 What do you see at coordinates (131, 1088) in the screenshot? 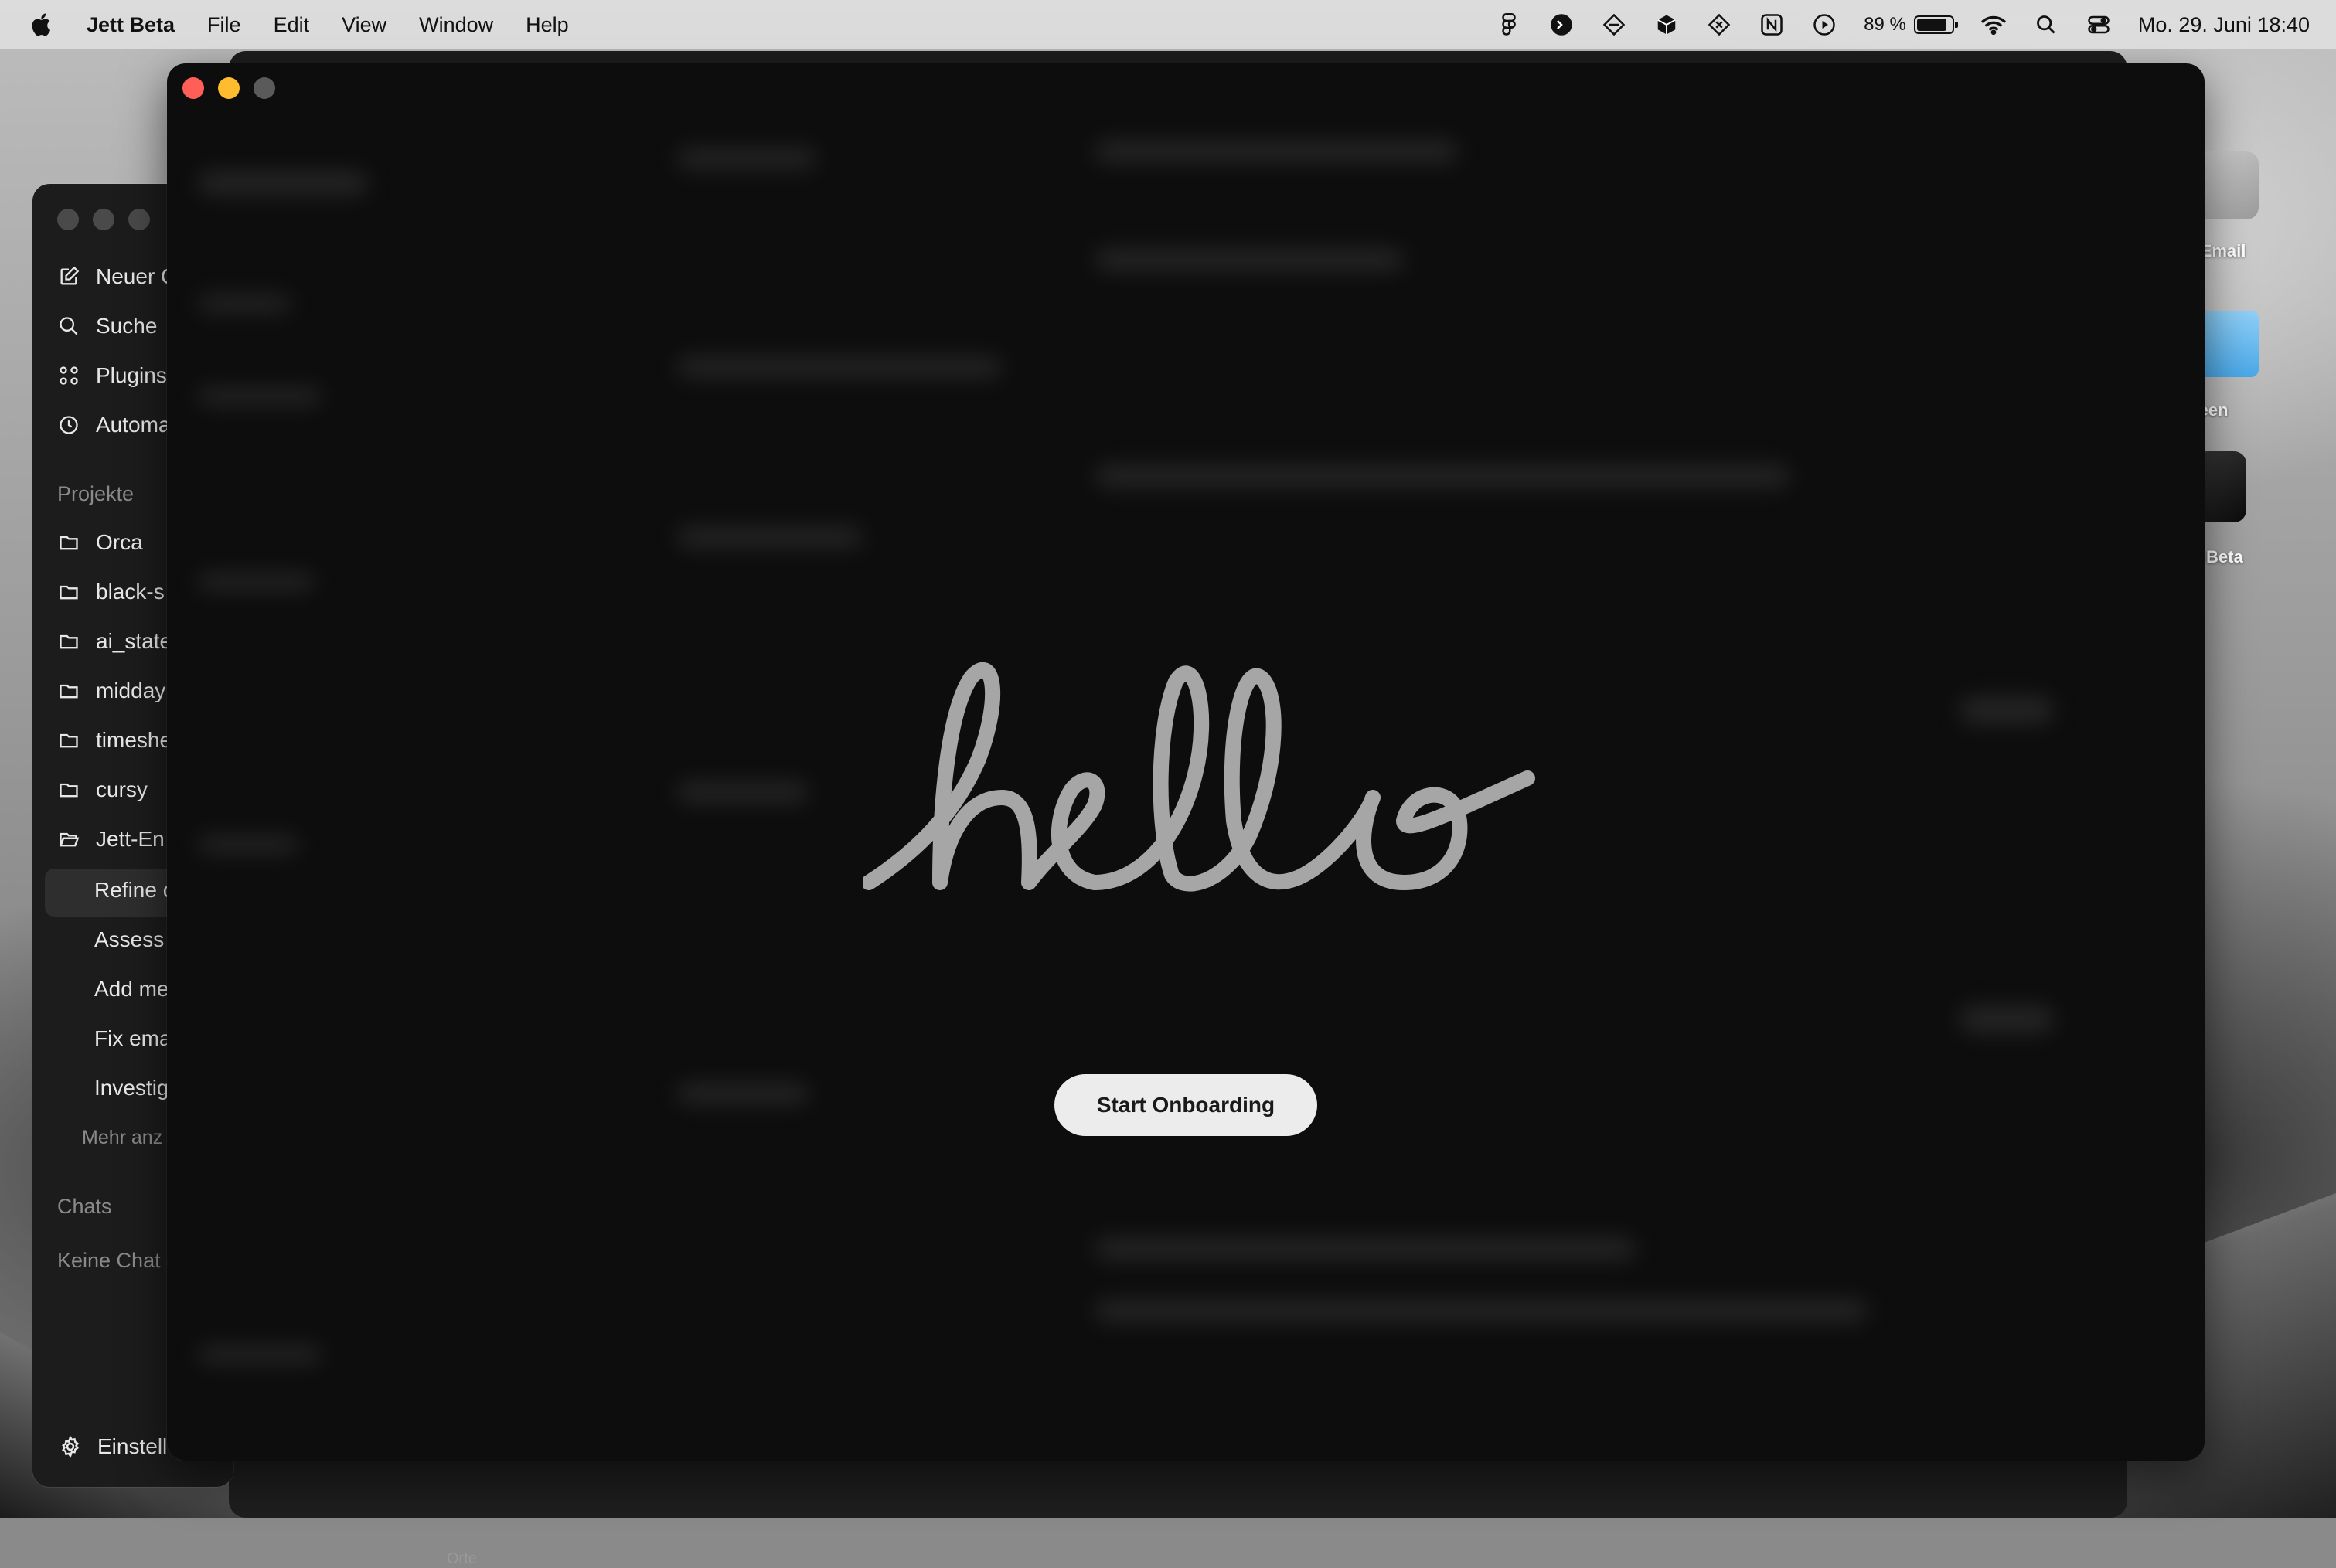
I see `sidebar-thread: Investig` at bounding box center [131, 1088].